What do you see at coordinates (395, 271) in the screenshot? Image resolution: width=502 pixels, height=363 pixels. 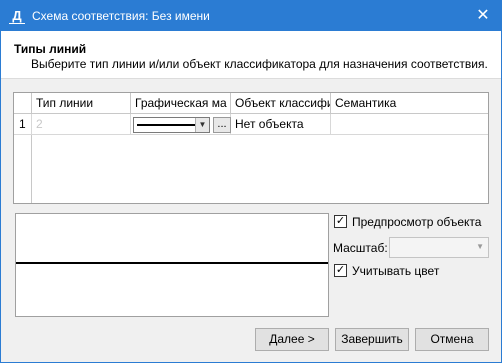 I see `color-checkbox-label: Учитывать цвет` at bounding box center [395, 271].